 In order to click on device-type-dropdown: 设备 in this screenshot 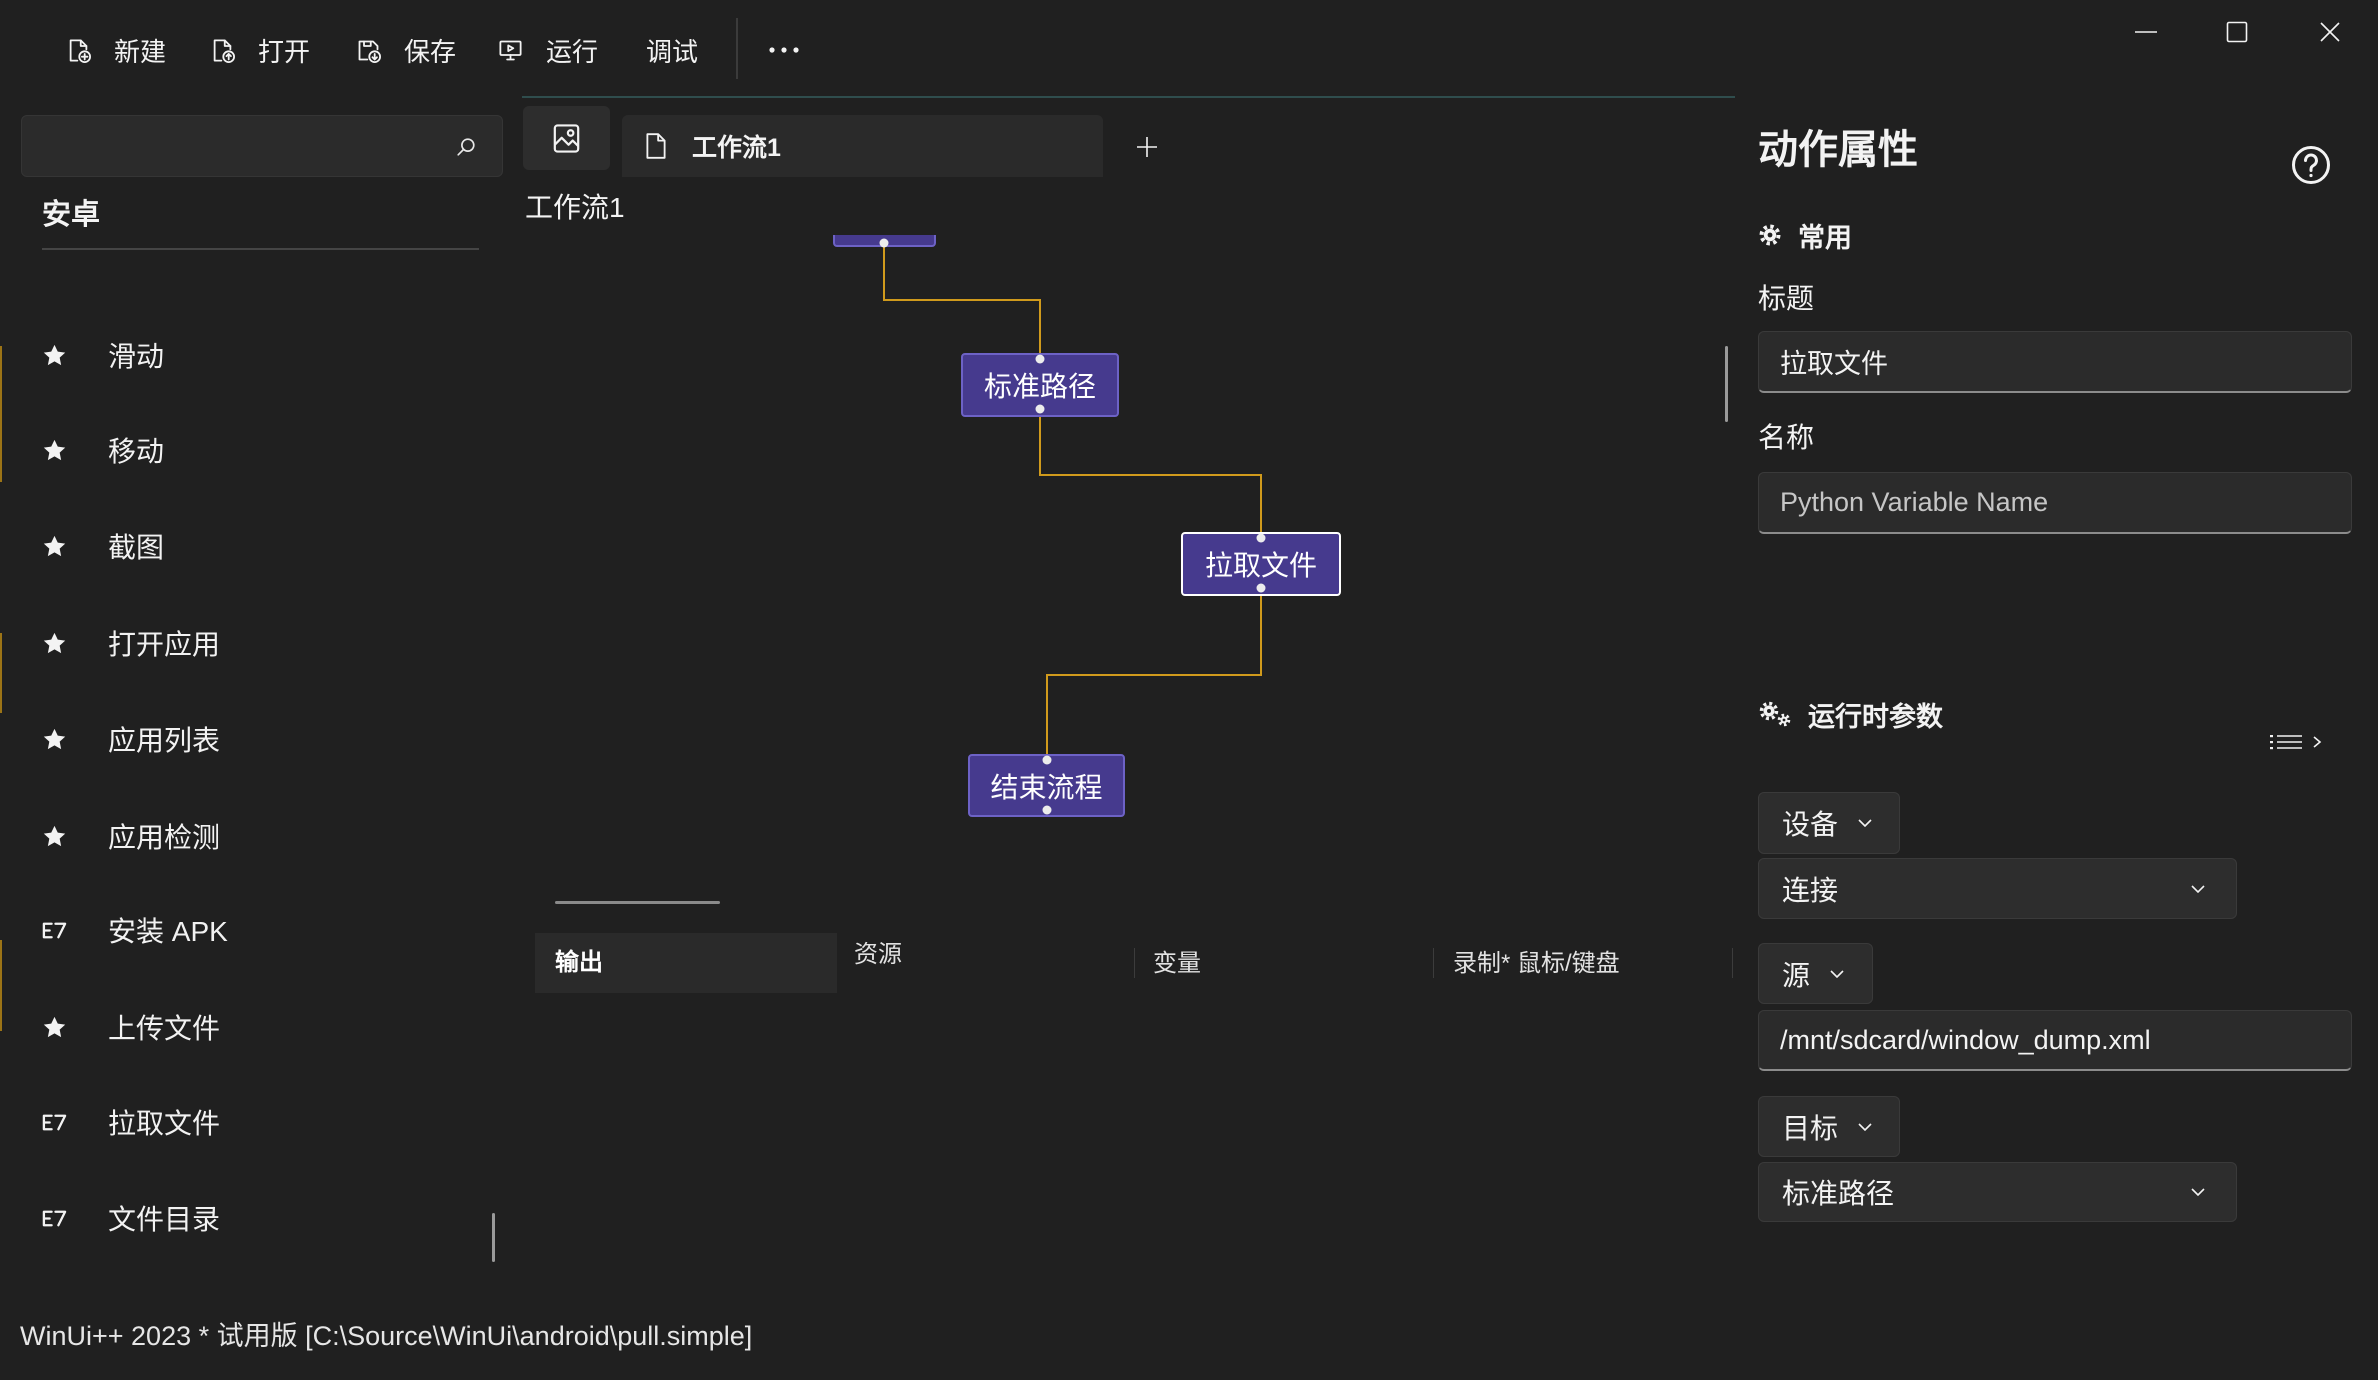, I will do `click(1829, 823)`.